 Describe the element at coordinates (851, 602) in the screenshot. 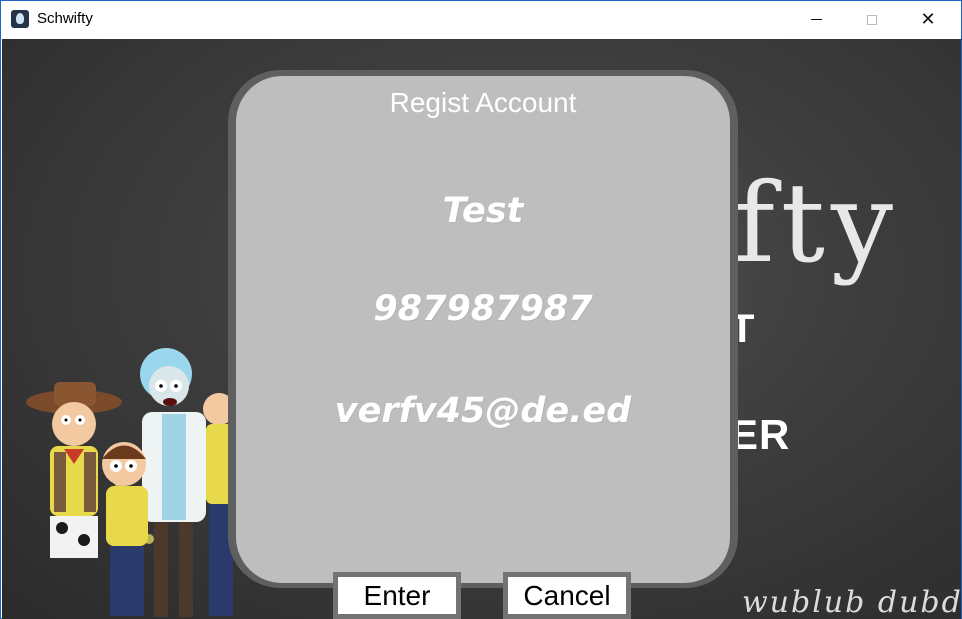

I see `background-footer-text: wublub dubda` at that location.